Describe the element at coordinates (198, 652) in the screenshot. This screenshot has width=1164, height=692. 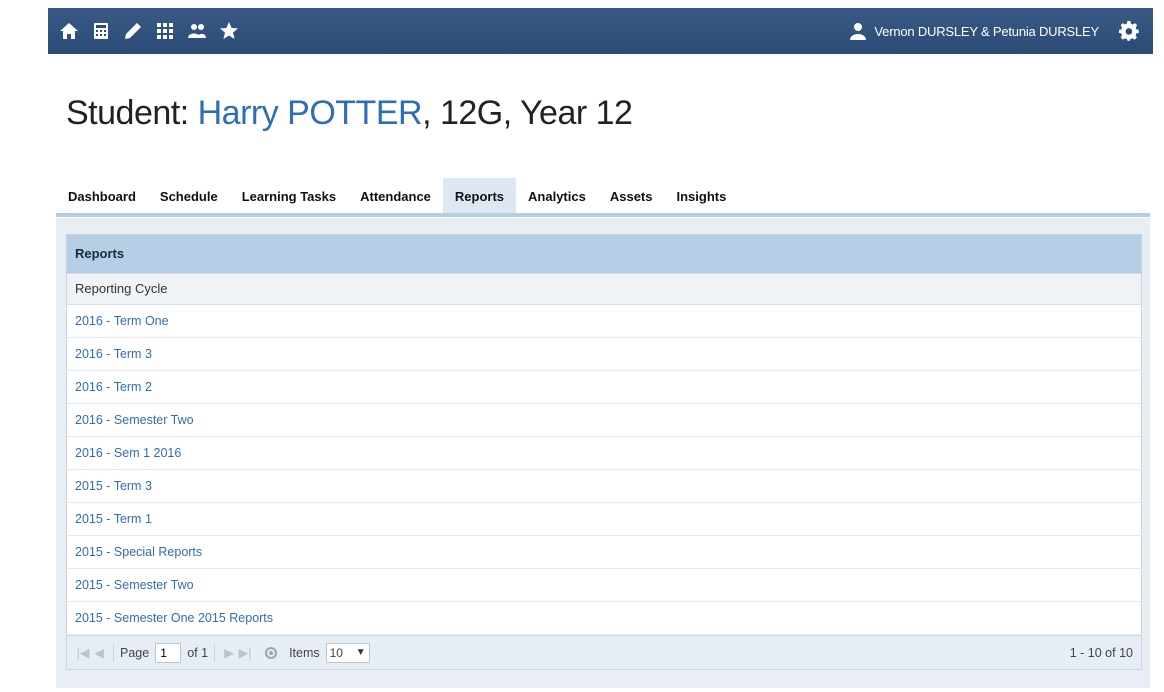
I see `page-count-label: of 1` at that location.